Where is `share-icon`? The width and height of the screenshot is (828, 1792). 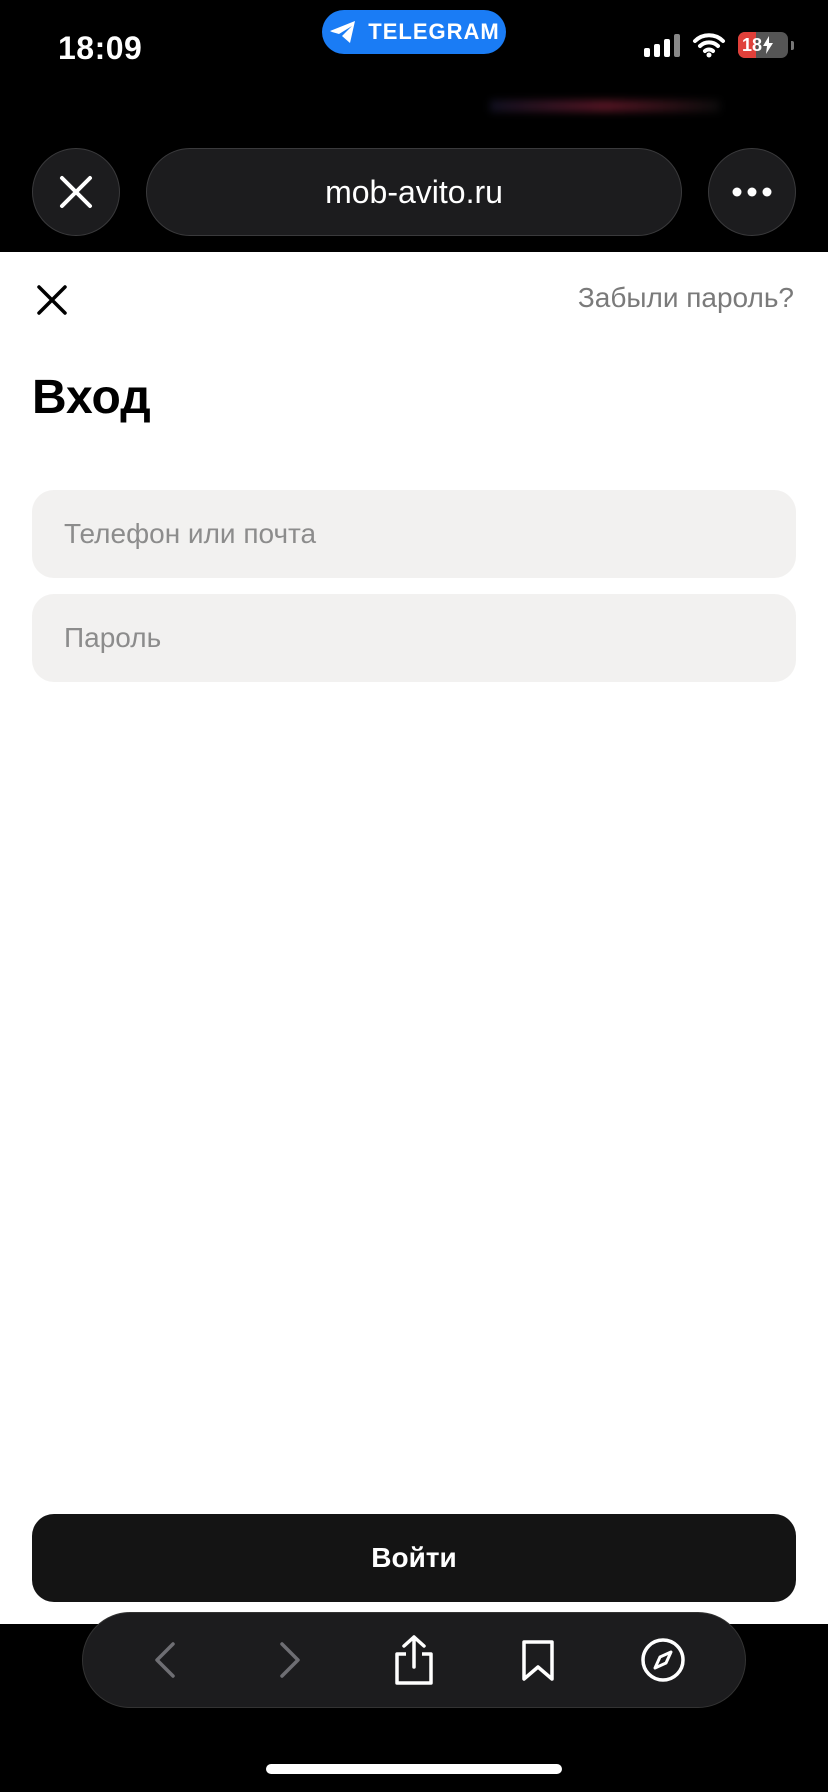
share-icon is located at coordinates (414, 1660).